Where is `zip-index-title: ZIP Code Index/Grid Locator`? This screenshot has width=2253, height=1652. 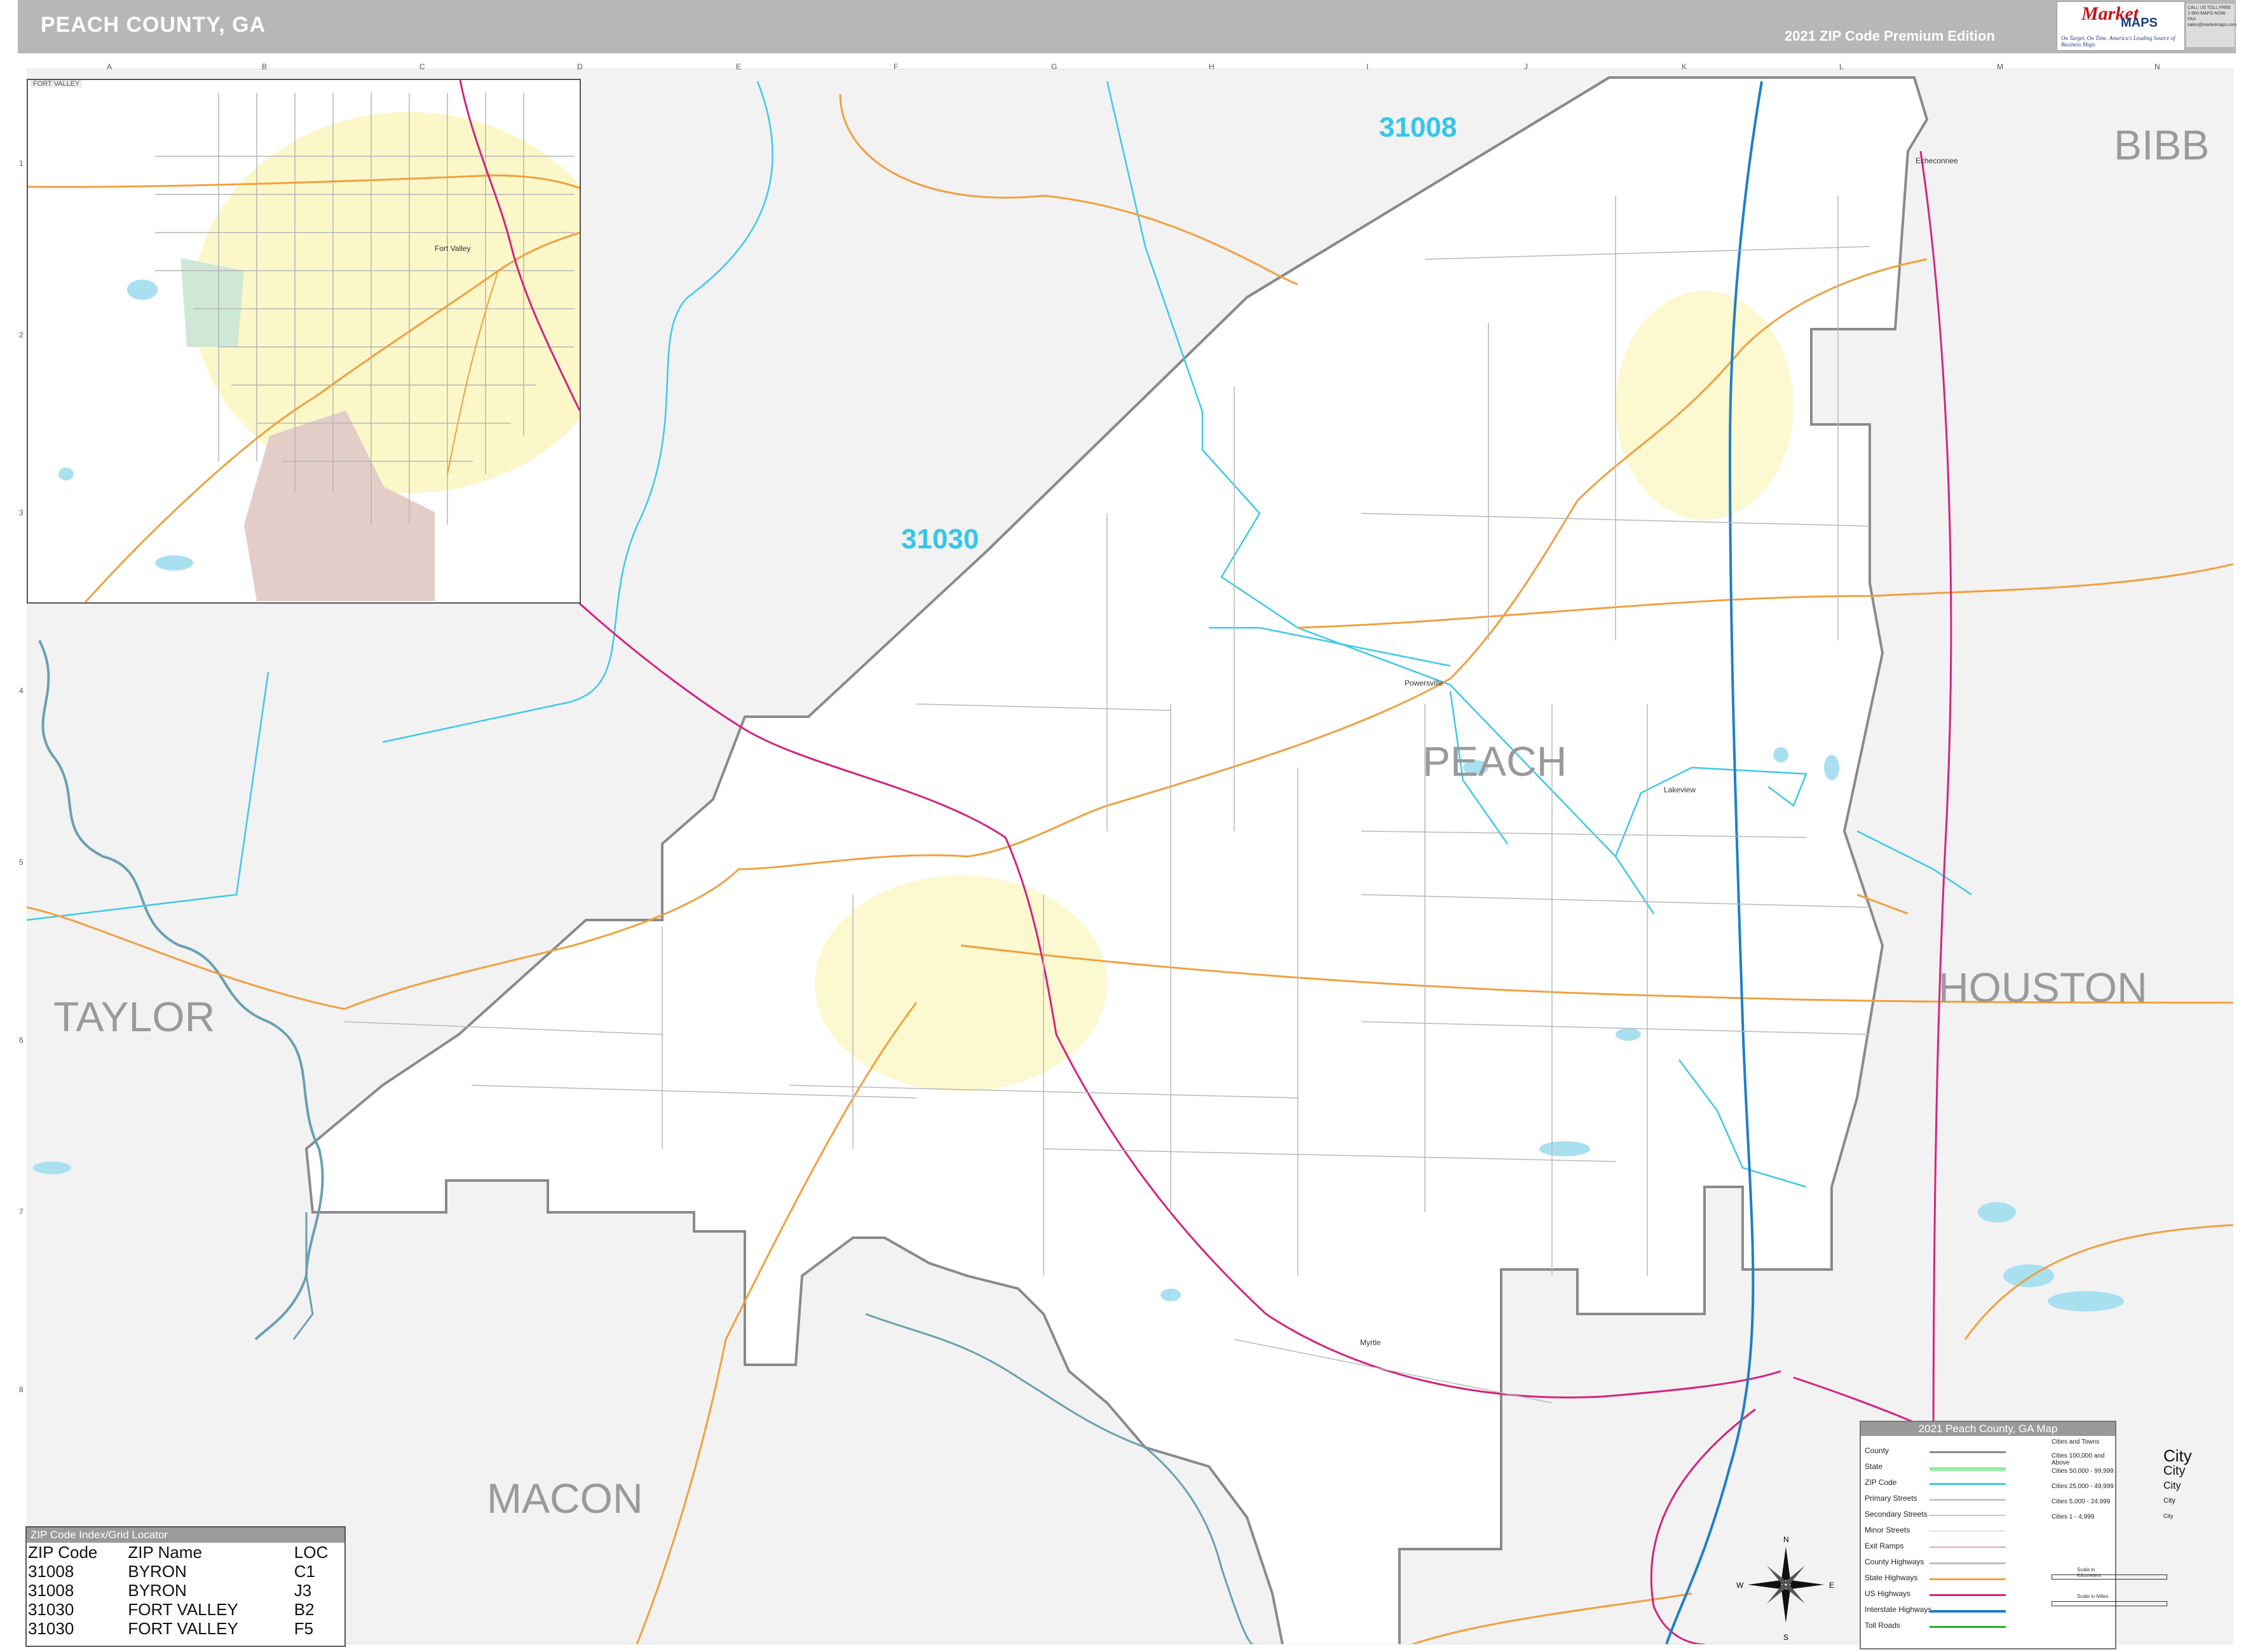 zip-index-title: ZIP Code Index/Grid Locator is located at coordinates (185, 1535).